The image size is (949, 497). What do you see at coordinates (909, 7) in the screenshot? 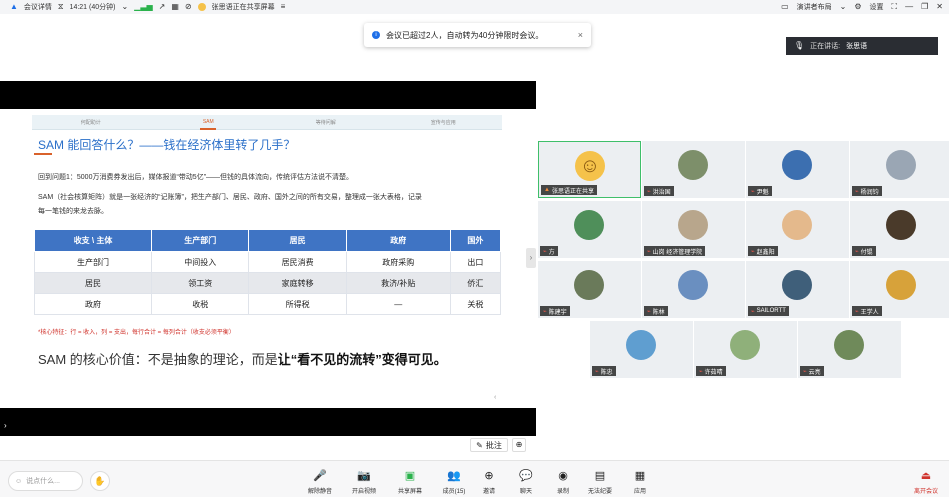
I see `minimize-icon: —` at bounding box center [909, 7].